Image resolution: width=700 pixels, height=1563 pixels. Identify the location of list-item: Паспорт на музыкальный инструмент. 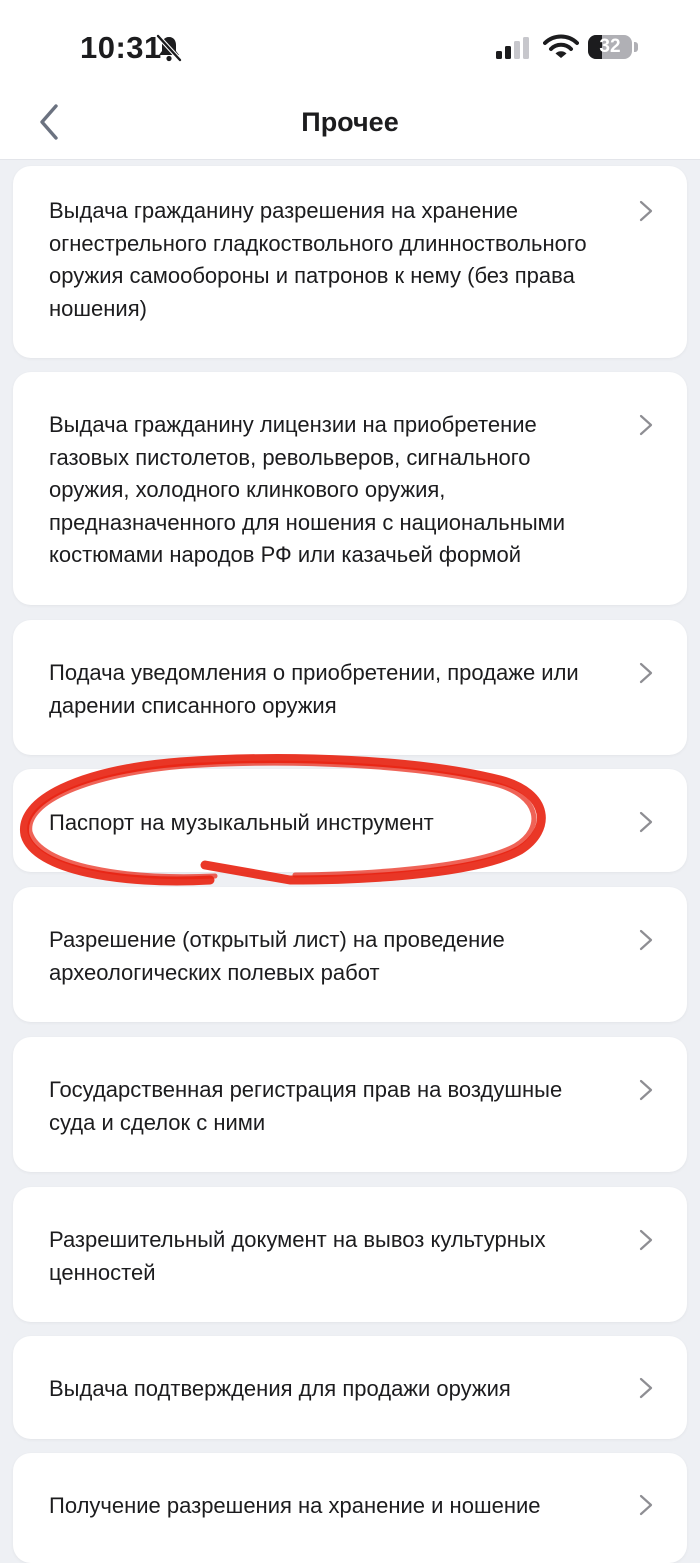
(350, 820).